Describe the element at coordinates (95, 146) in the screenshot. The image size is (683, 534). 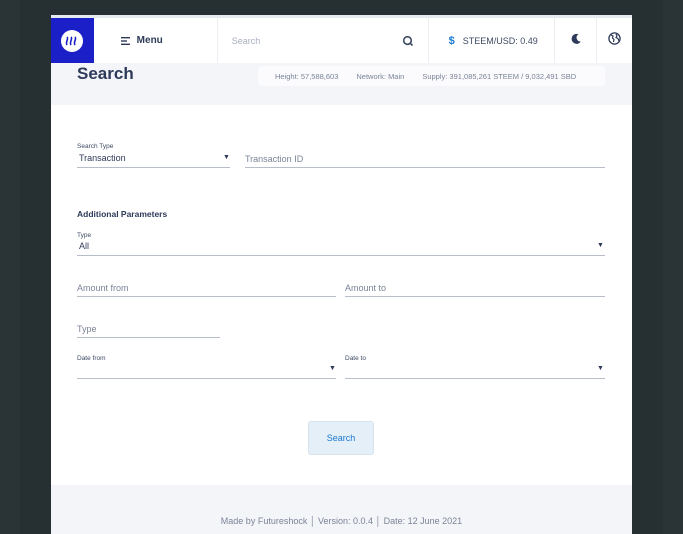
I see `search-type-label: Search Type` at that location.